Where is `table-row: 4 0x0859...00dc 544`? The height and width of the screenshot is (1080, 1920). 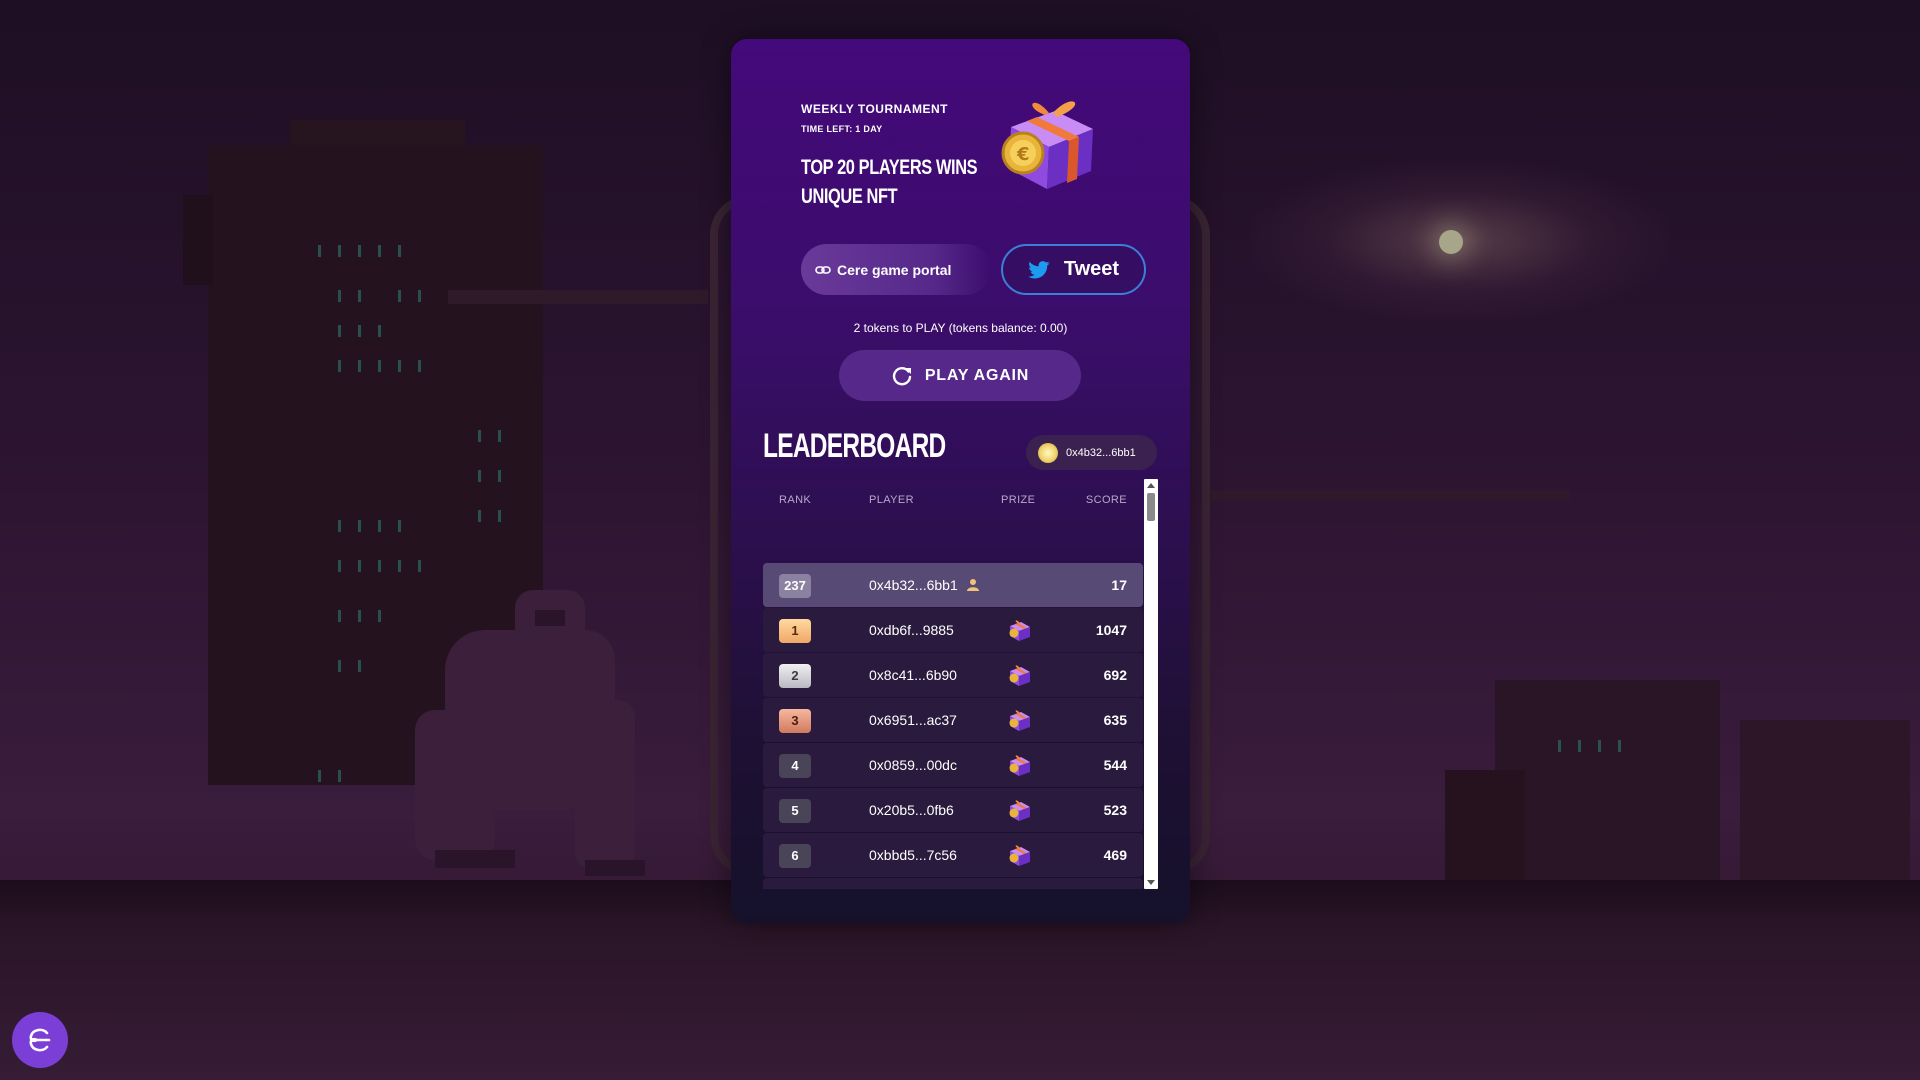
table-row: 4 0x0859...00dc 544 is located at coordinates (953, 765).